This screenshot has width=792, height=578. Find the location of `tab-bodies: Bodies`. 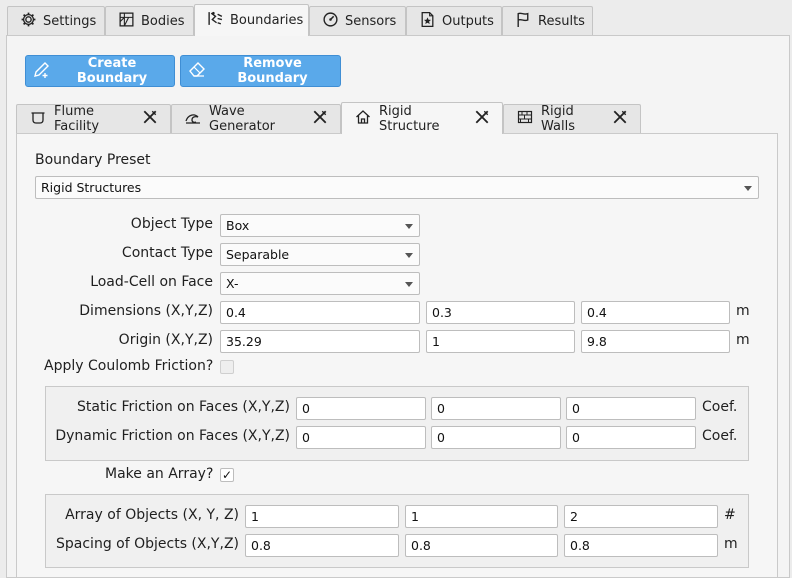

tab-bodies: Bodies is located at coordinates (149, 20).